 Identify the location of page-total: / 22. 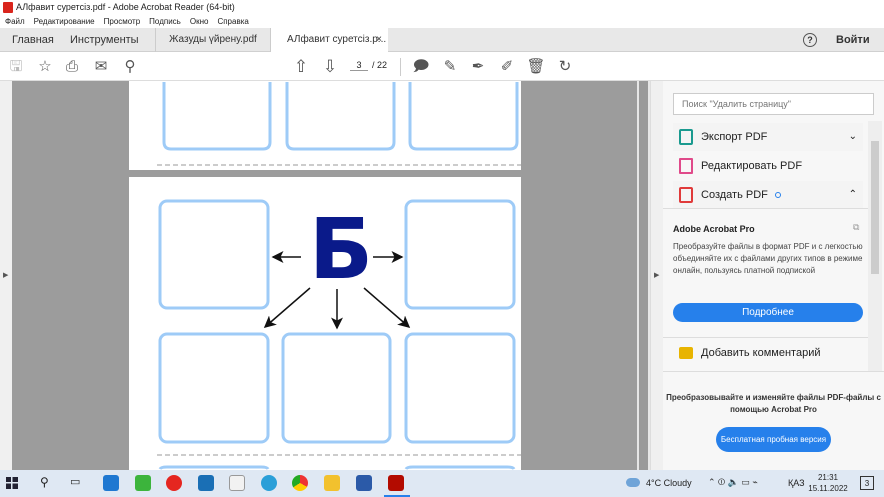
(379, 65).